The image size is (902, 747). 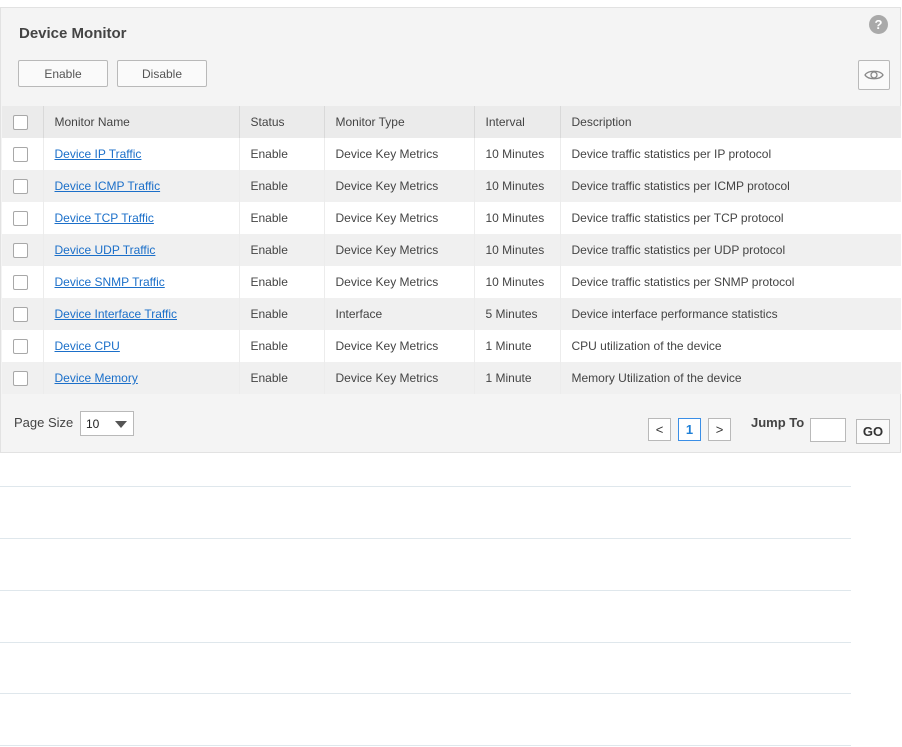 What do you see at coordinates (107, 423) in the screenshot?
I see `page-size-select: 10` at bounding box center [107, 423].